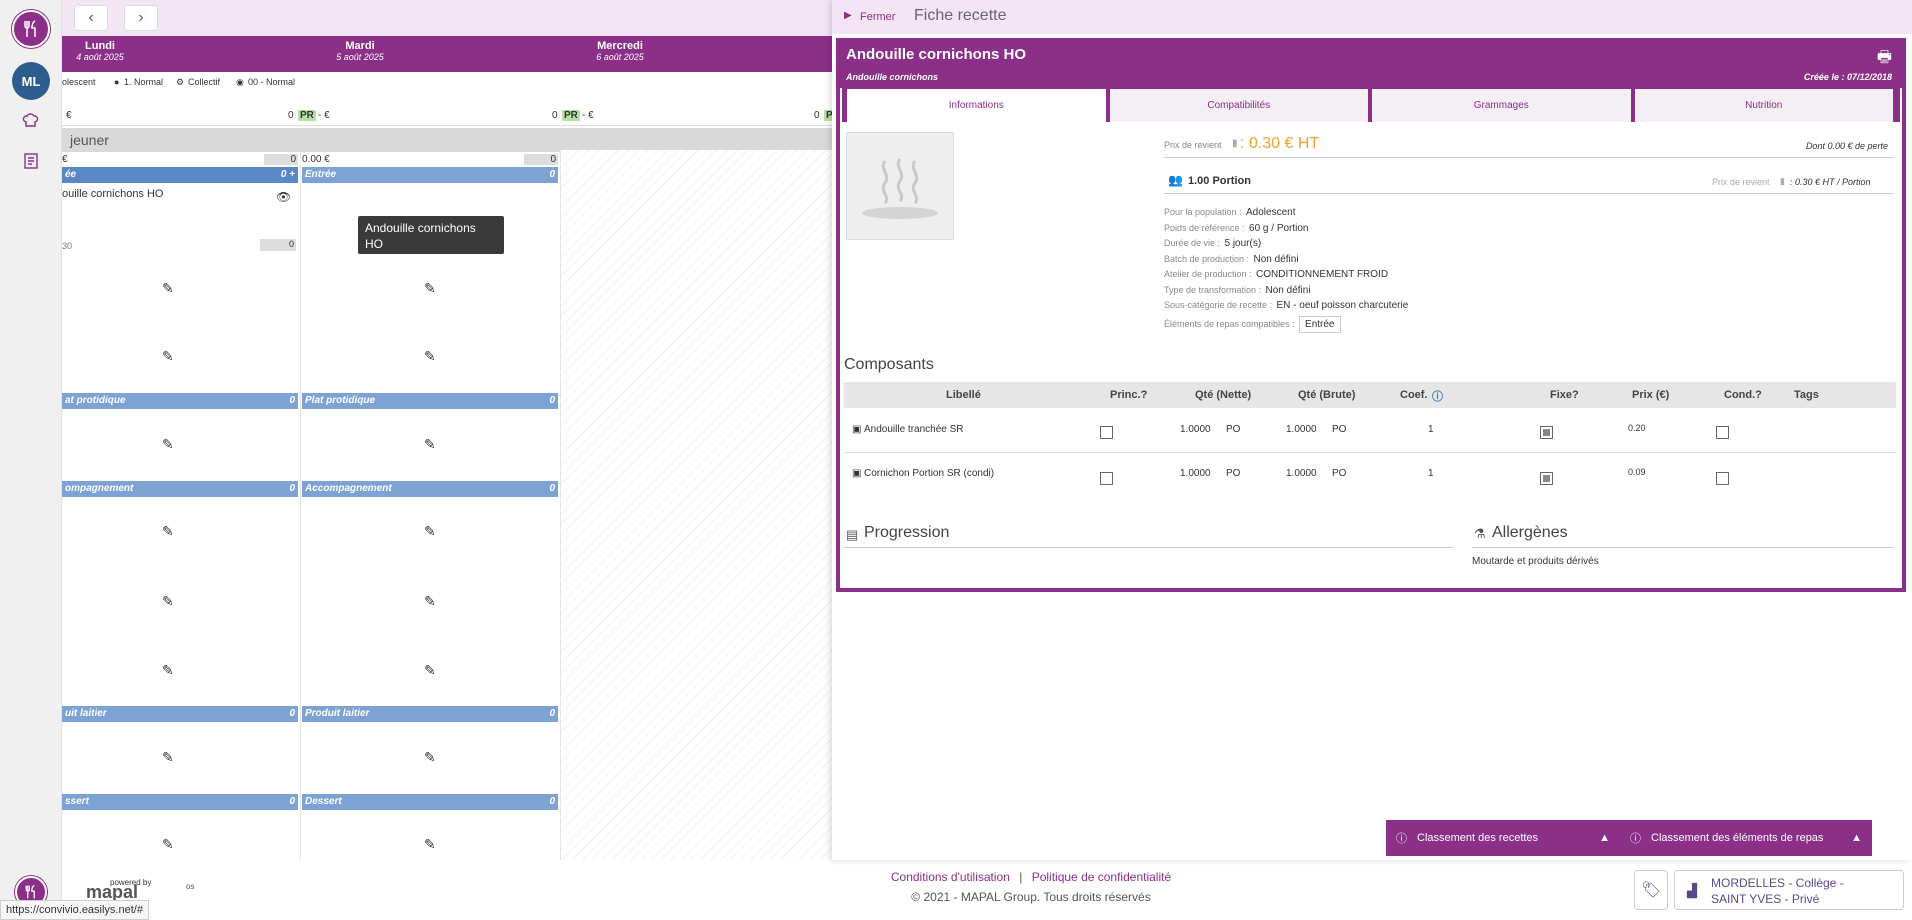 The image size is (1912, 920). I want to click on next-week-button: ›, so click(141, 18).